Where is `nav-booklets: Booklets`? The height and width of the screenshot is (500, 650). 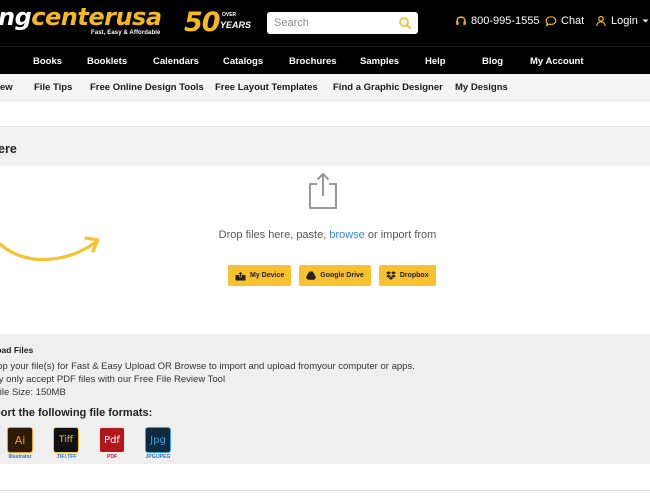 nav-booklets: Booklets is located at coordinates (107, 61).